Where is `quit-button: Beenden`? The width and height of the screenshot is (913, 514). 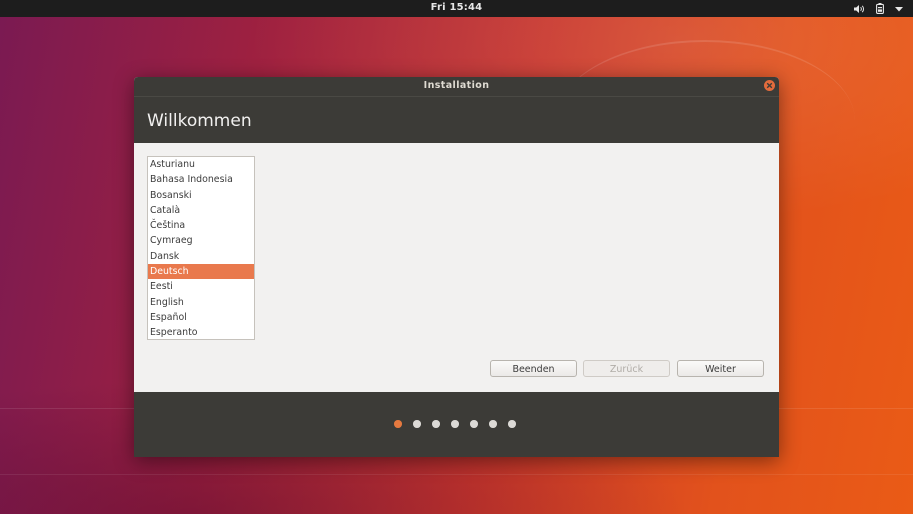 quit-button: Beenden is located at coordinates (533, 368).